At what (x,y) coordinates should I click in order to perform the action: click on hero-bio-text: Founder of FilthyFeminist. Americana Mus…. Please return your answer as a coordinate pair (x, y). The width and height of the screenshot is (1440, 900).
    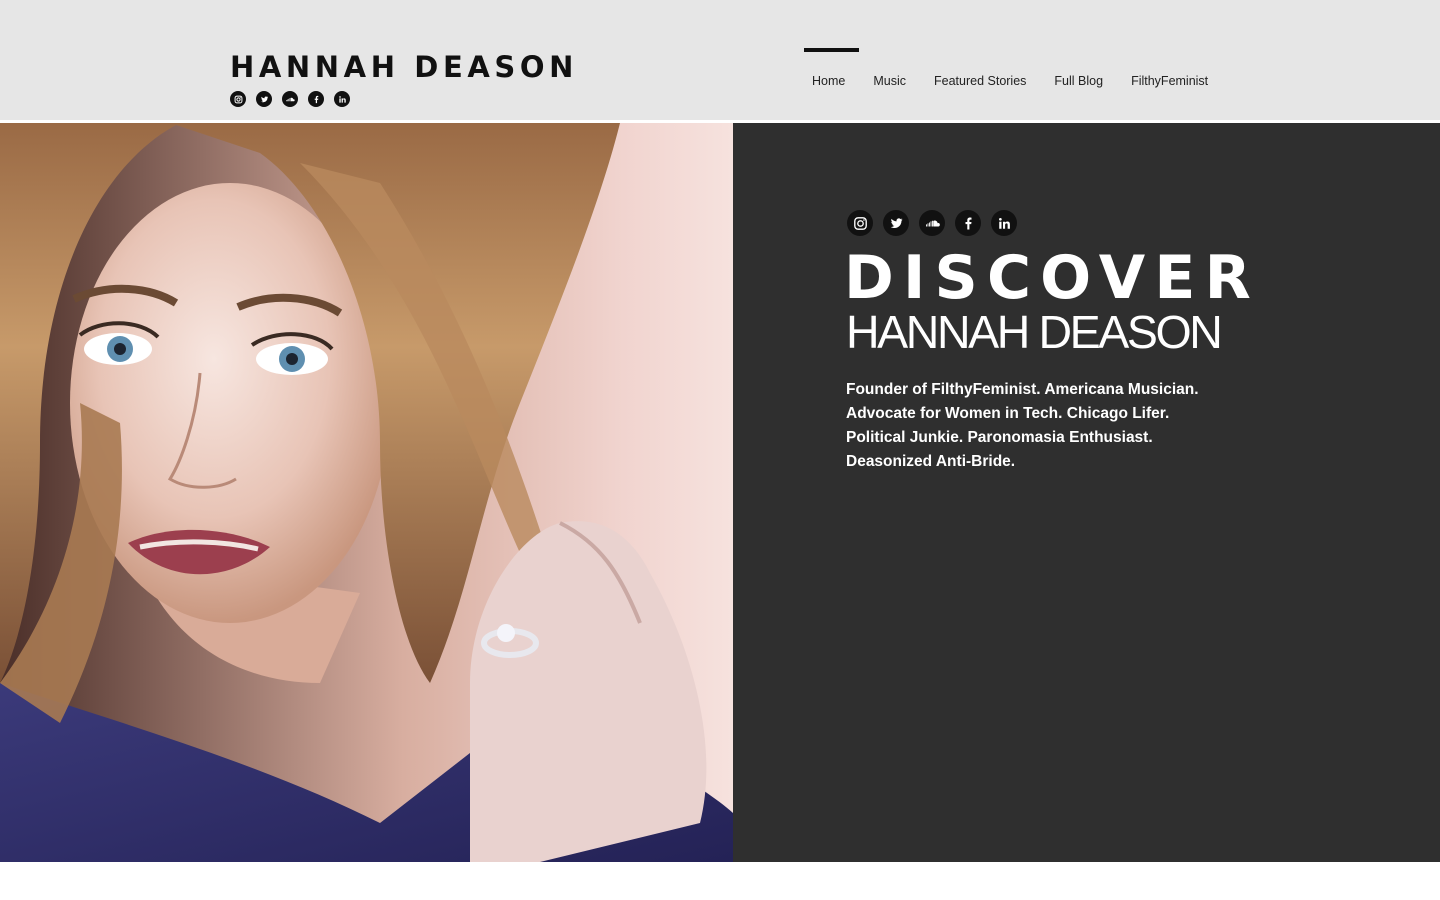
    Looking at the image, I should click on (1022, 425).